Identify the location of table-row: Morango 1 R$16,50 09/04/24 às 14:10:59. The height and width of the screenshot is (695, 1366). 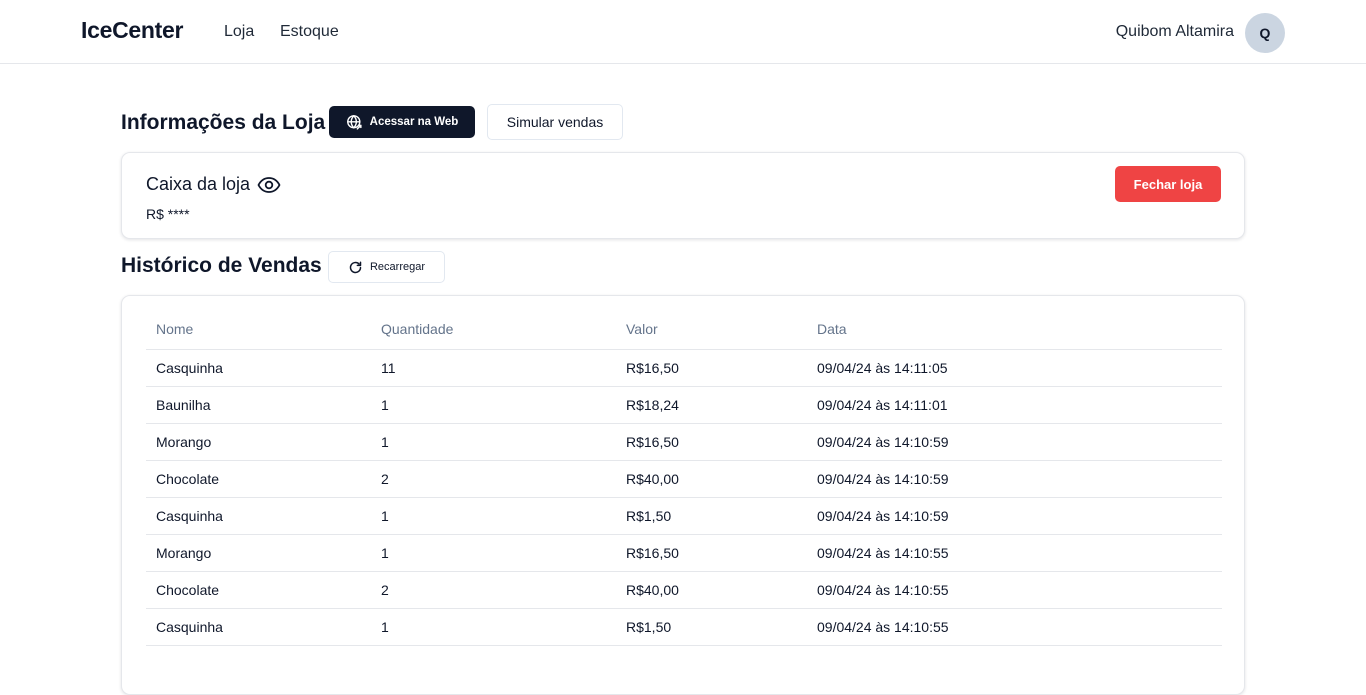
(684, 442).